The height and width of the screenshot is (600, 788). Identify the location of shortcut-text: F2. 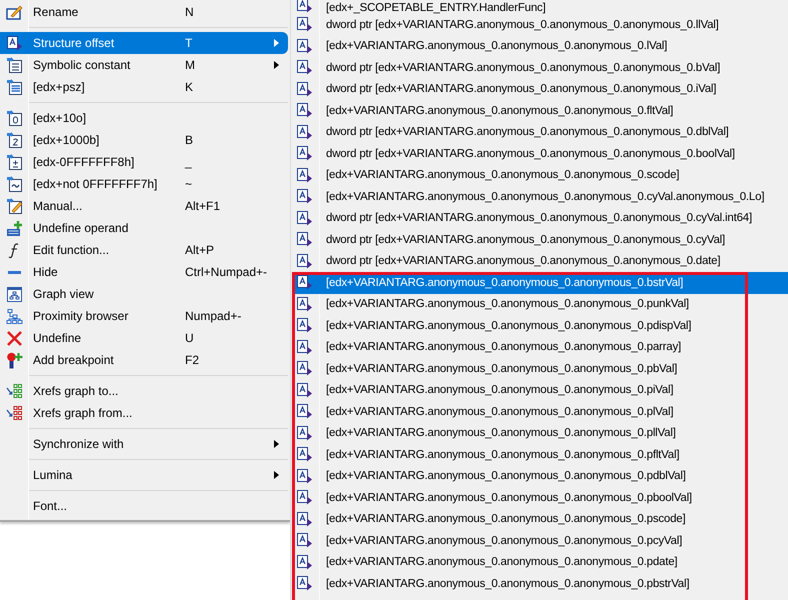
(192, 360).